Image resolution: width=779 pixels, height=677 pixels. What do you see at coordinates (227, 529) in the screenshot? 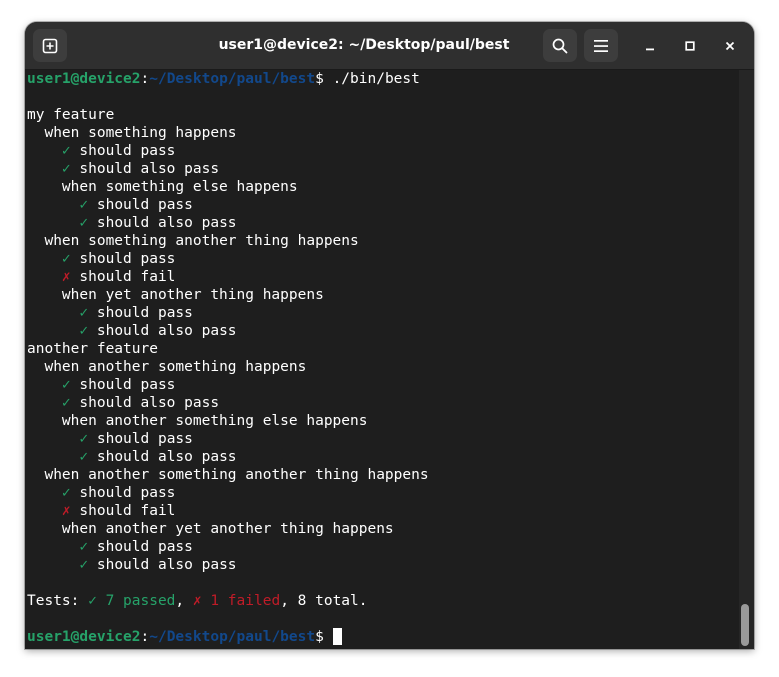
I see `output-line-text: when another yet another thing happens` at bounding box center [227, 529].